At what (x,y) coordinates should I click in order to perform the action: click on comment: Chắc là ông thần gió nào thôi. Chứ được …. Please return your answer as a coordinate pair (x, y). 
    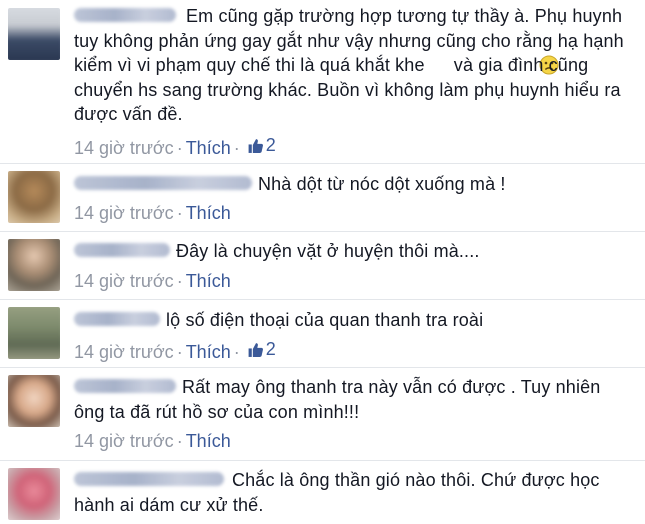
    Looking at the image, I should click on (322, 492).